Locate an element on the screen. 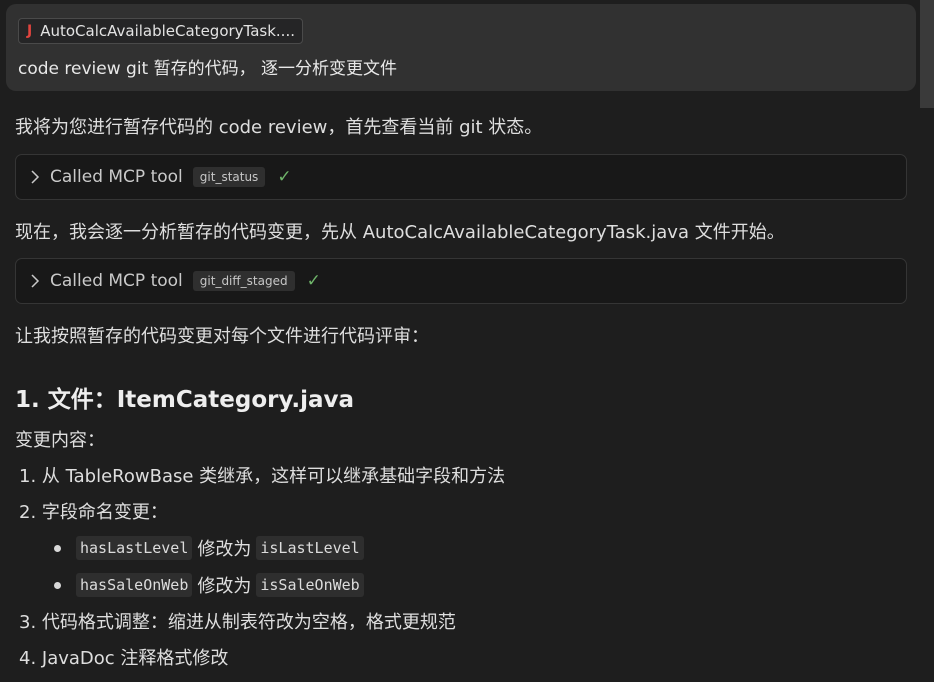  tool-call-git-status: Called MCP tool git_status ✓ is located at coordinates (461, 177).